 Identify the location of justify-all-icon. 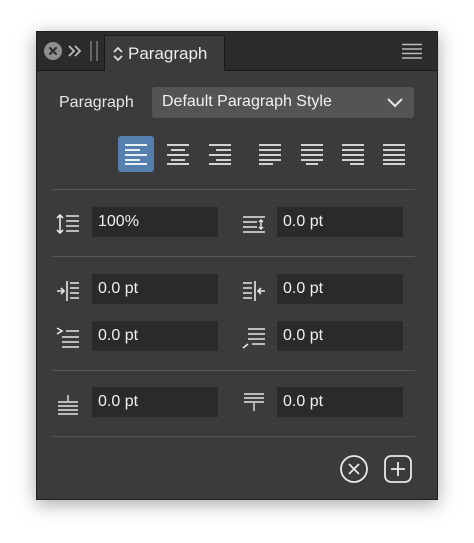
(394, 154).